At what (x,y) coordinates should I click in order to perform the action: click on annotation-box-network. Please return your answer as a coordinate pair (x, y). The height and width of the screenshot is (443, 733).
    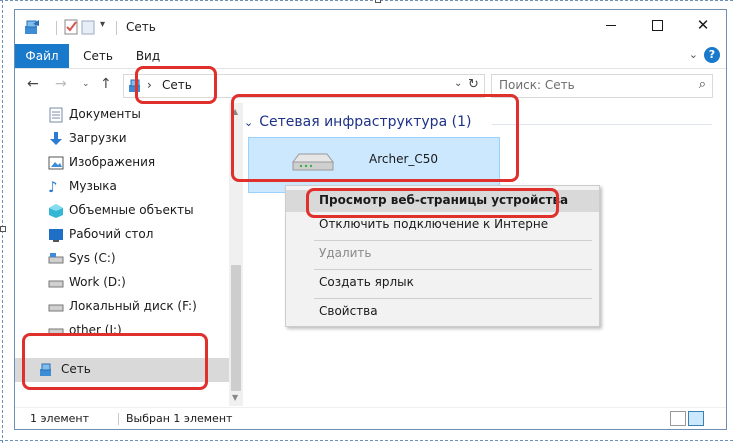
    Looking at the image, I should click on (115, 361).